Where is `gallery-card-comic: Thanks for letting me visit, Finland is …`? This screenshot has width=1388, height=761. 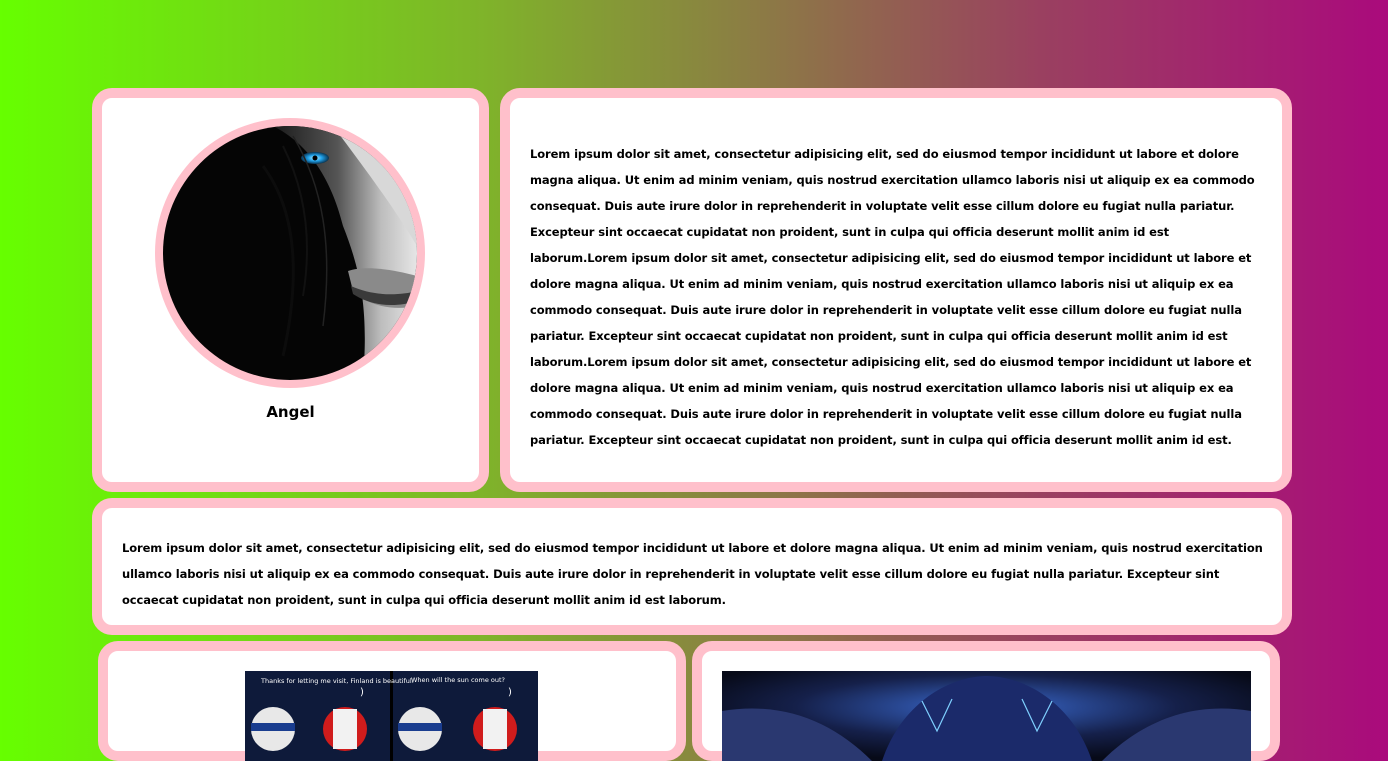
gallery-card-comic: Thanks for letting me visit, Finland is … is located at coordinates (392, 701).